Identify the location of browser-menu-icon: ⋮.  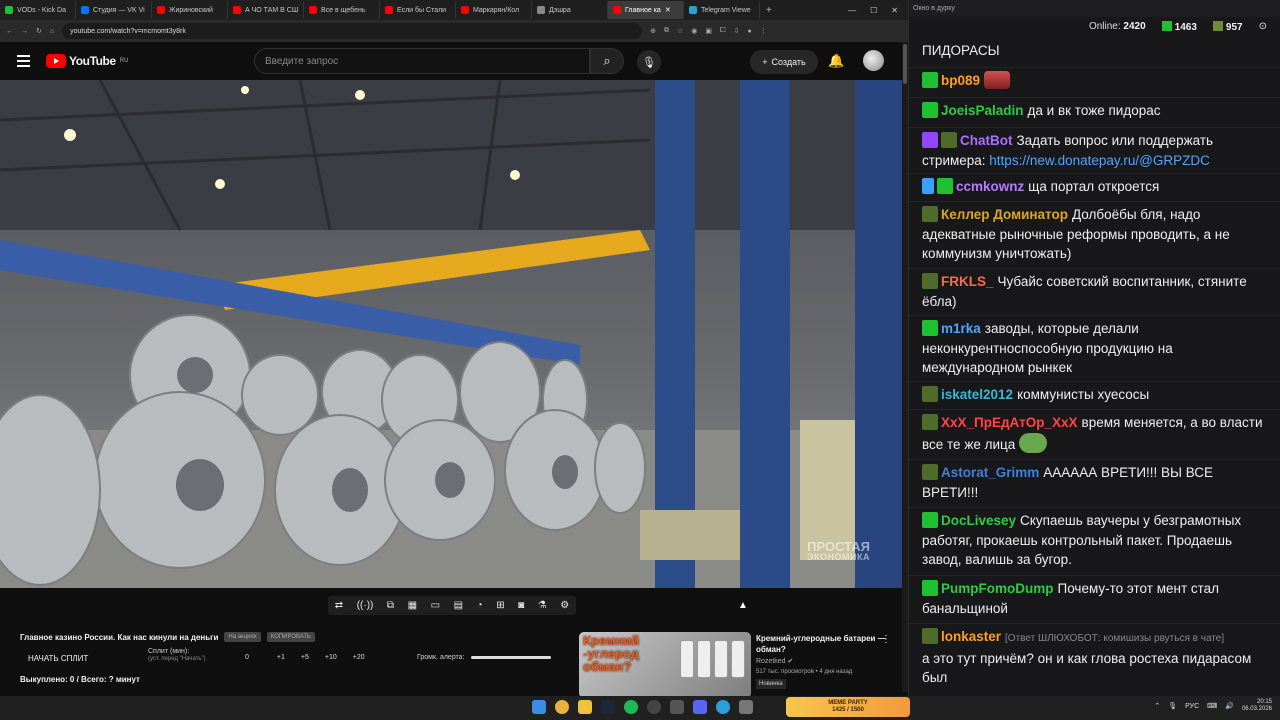
(763, 31).